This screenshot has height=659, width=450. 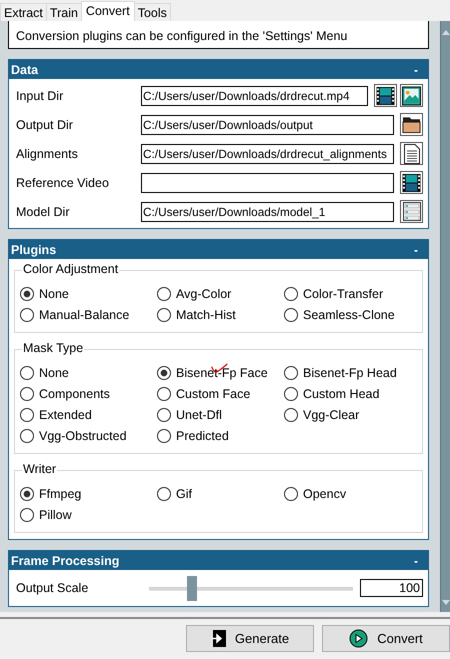 What do you see at coordinates (40, 95) in the screenshot?
I see `field-label: Input Dir` at bounding box center [40, 95].